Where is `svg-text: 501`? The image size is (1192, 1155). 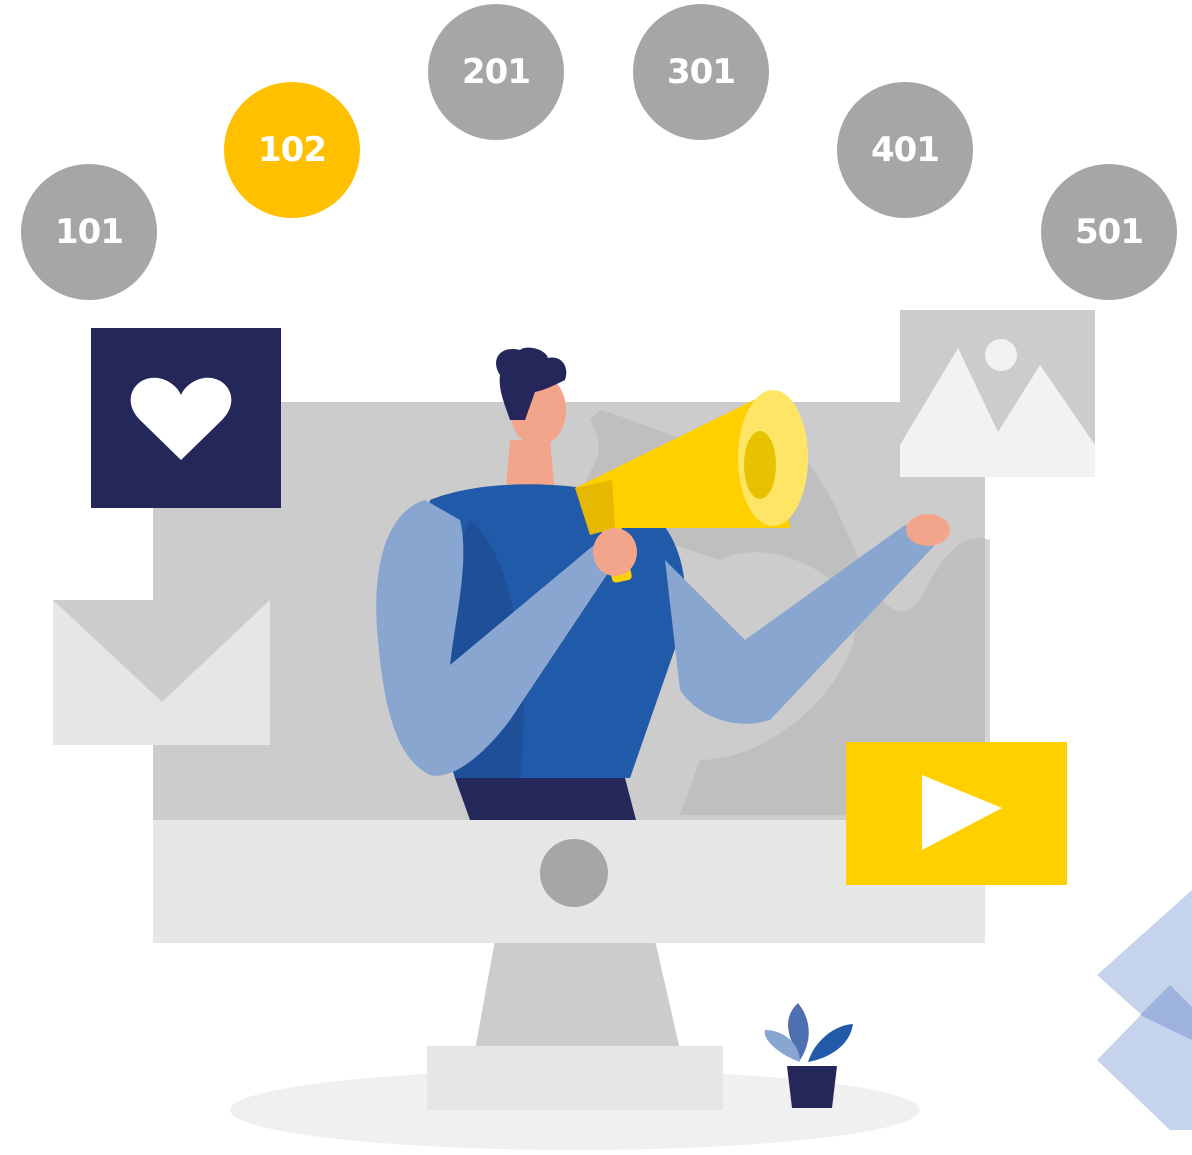
svg-text: 501 is located at coordinates (1109, 232).